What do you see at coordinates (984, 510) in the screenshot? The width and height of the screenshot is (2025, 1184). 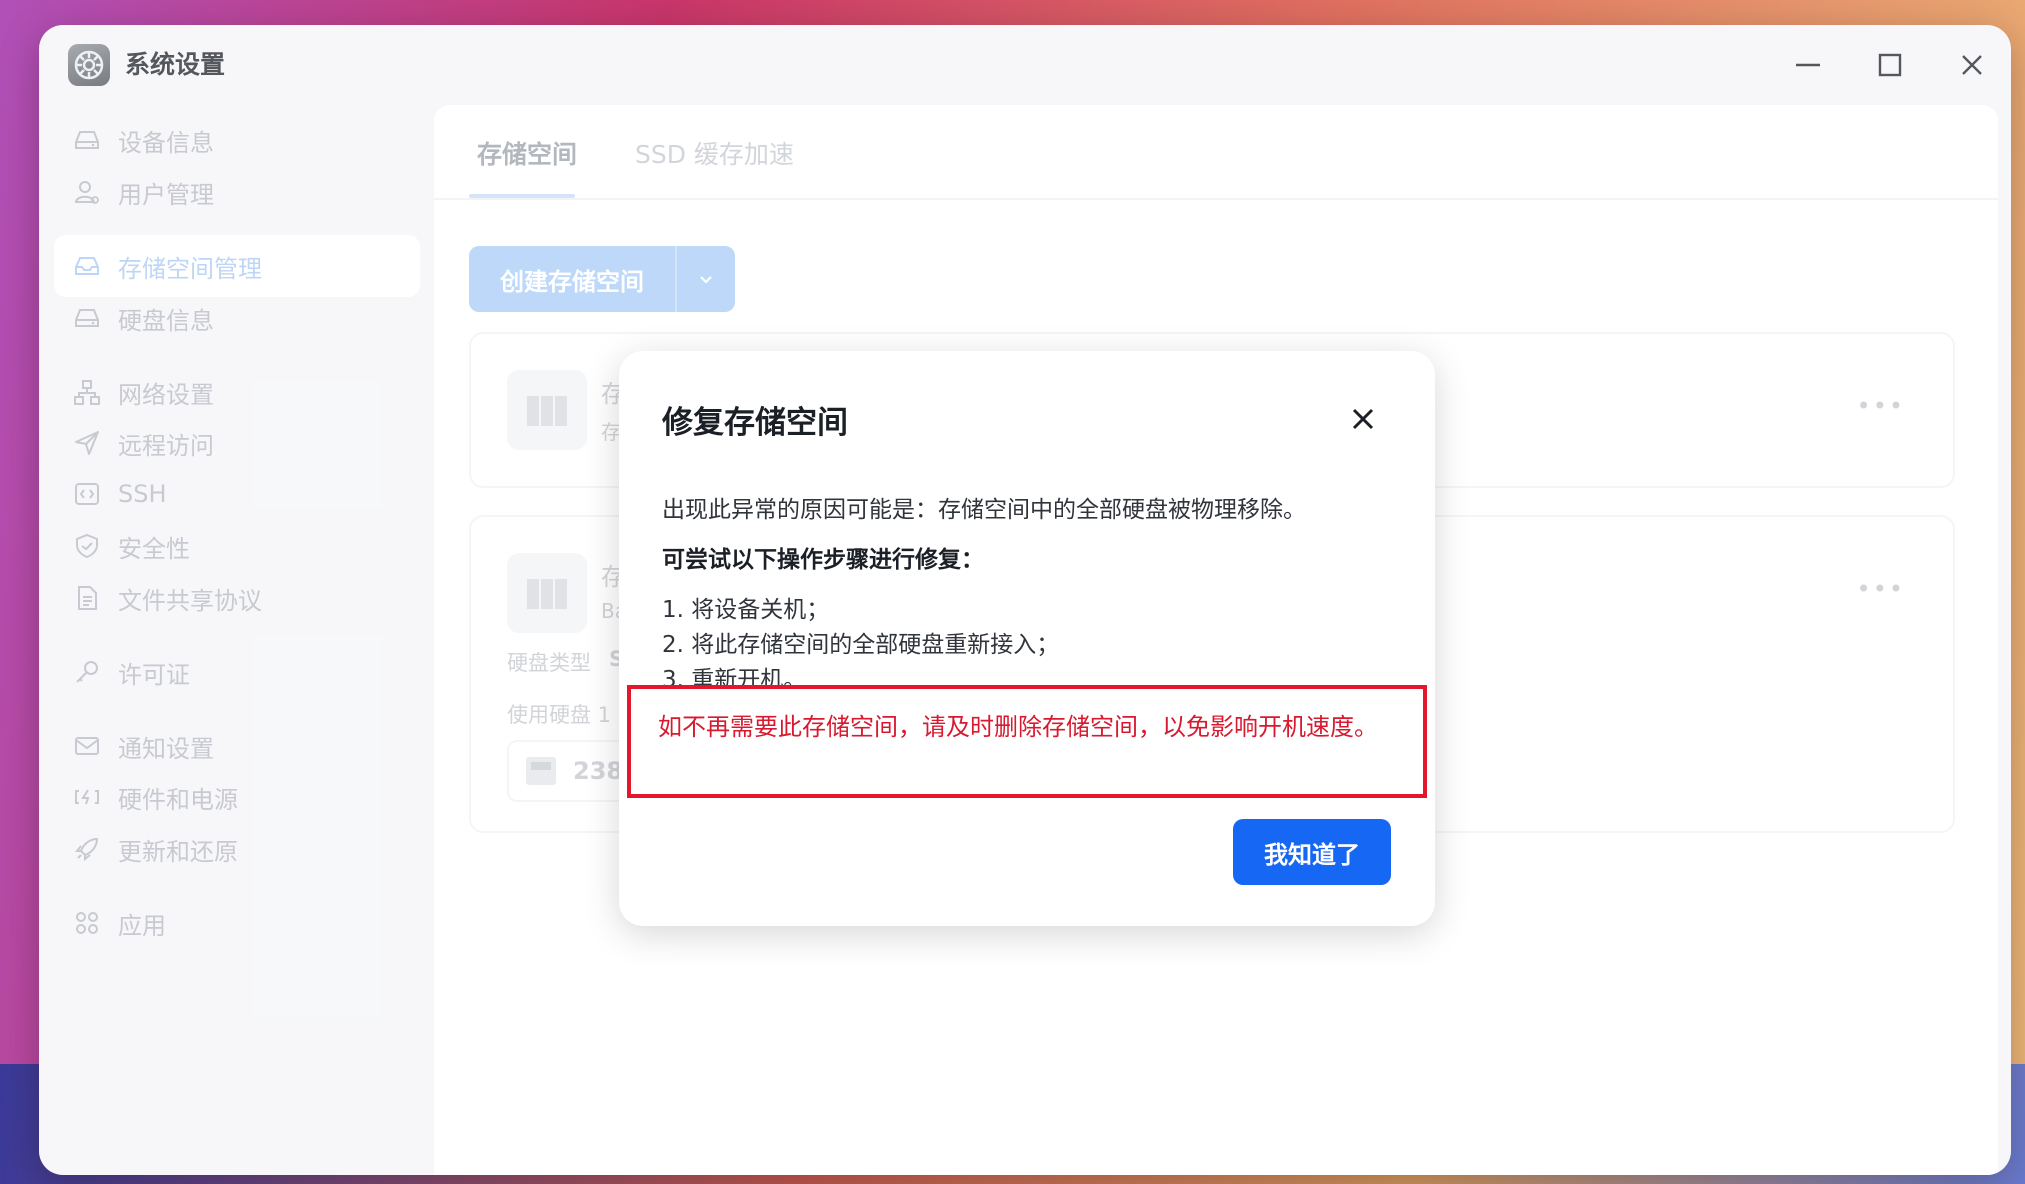 I see `dialog-reason-text: 出现此异常的原因可能是：存储空间中的全部硬盘被物理移除。` at bounding box center [984, 510].